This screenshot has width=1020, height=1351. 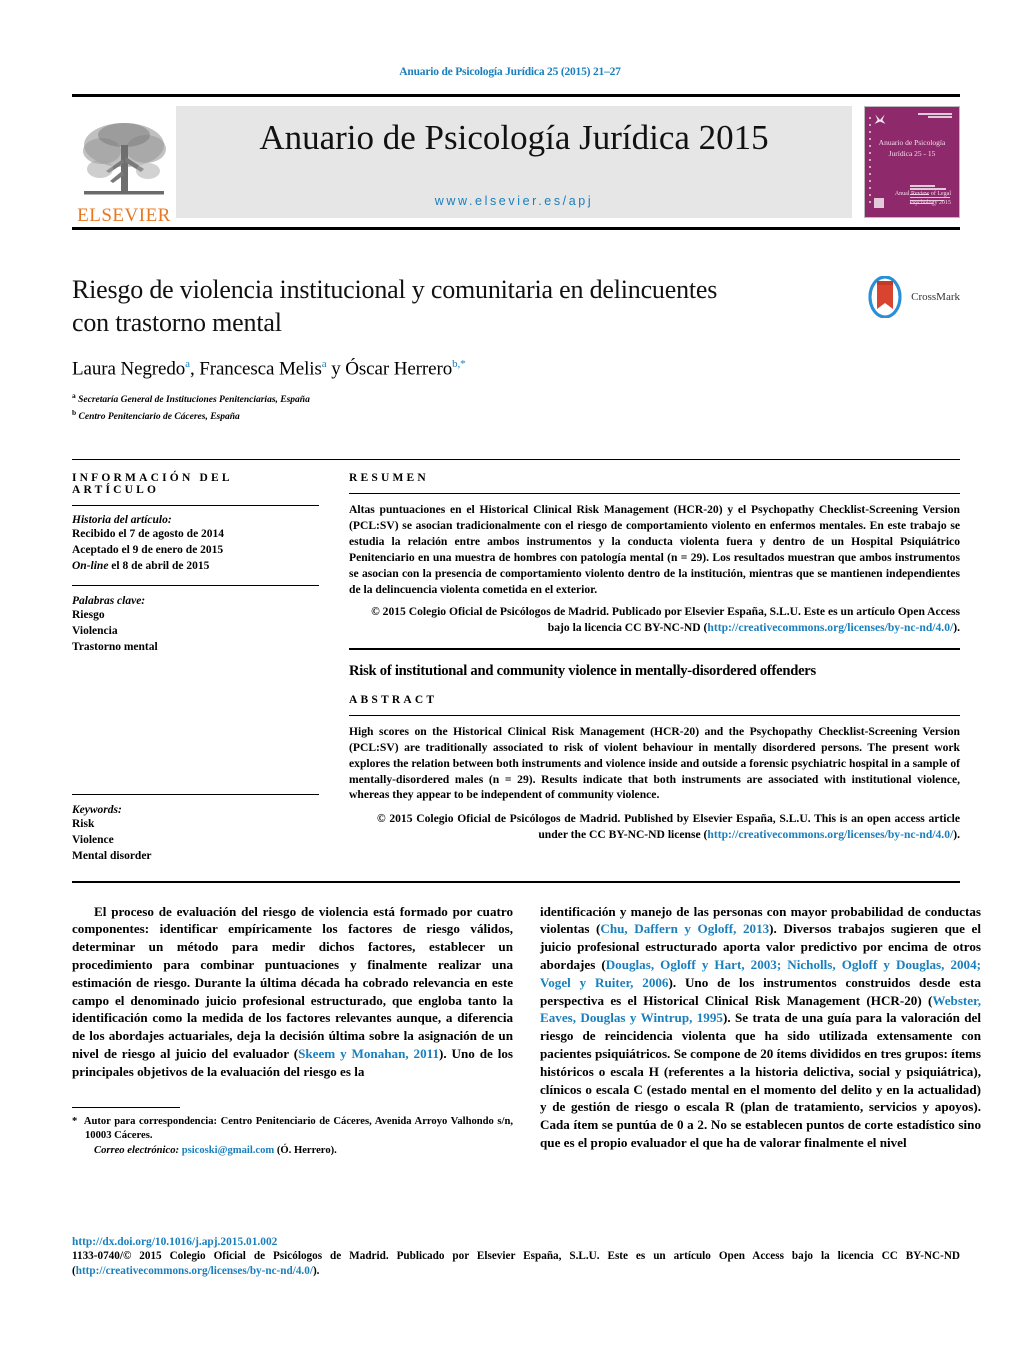 I want to click on citation-skeem-monahan: Skeem y Monahan, 2011, so click(x=368, y=1053).